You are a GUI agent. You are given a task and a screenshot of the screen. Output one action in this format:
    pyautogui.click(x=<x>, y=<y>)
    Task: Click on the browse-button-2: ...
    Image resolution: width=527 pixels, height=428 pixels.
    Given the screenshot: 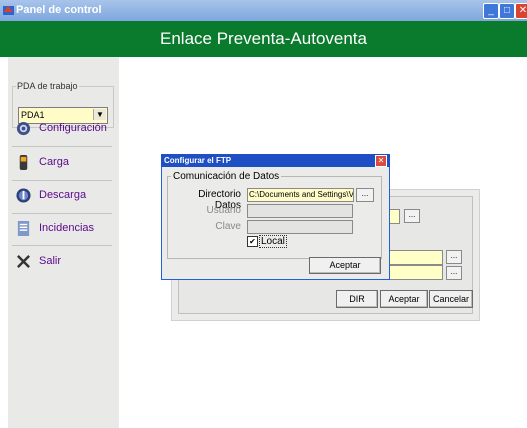 What is the action you would take?
    pyautogui.click(x=454, y=257)
    